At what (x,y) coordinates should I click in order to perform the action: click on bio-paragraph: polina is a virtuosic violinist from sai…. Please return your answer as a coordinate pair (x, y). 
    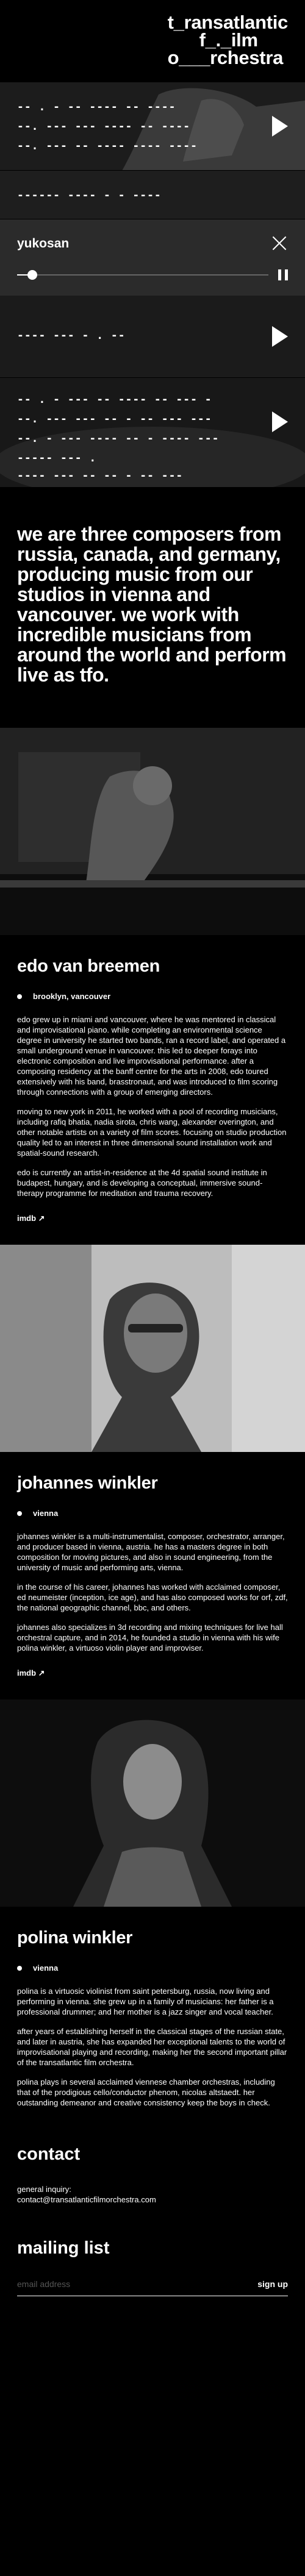
    Looking at the image, I should click on (145, 2001).